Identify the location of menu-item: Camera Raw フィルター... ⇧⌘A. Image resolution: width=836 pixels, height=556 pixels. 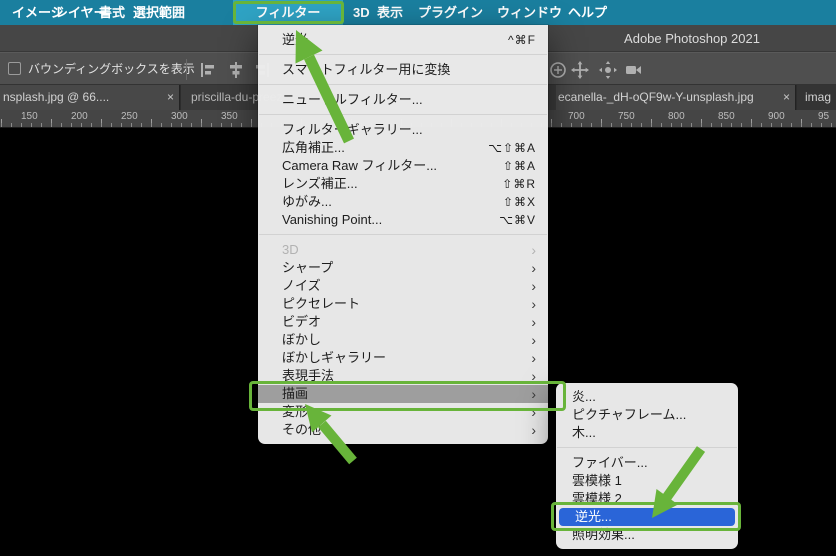
(403, 166).